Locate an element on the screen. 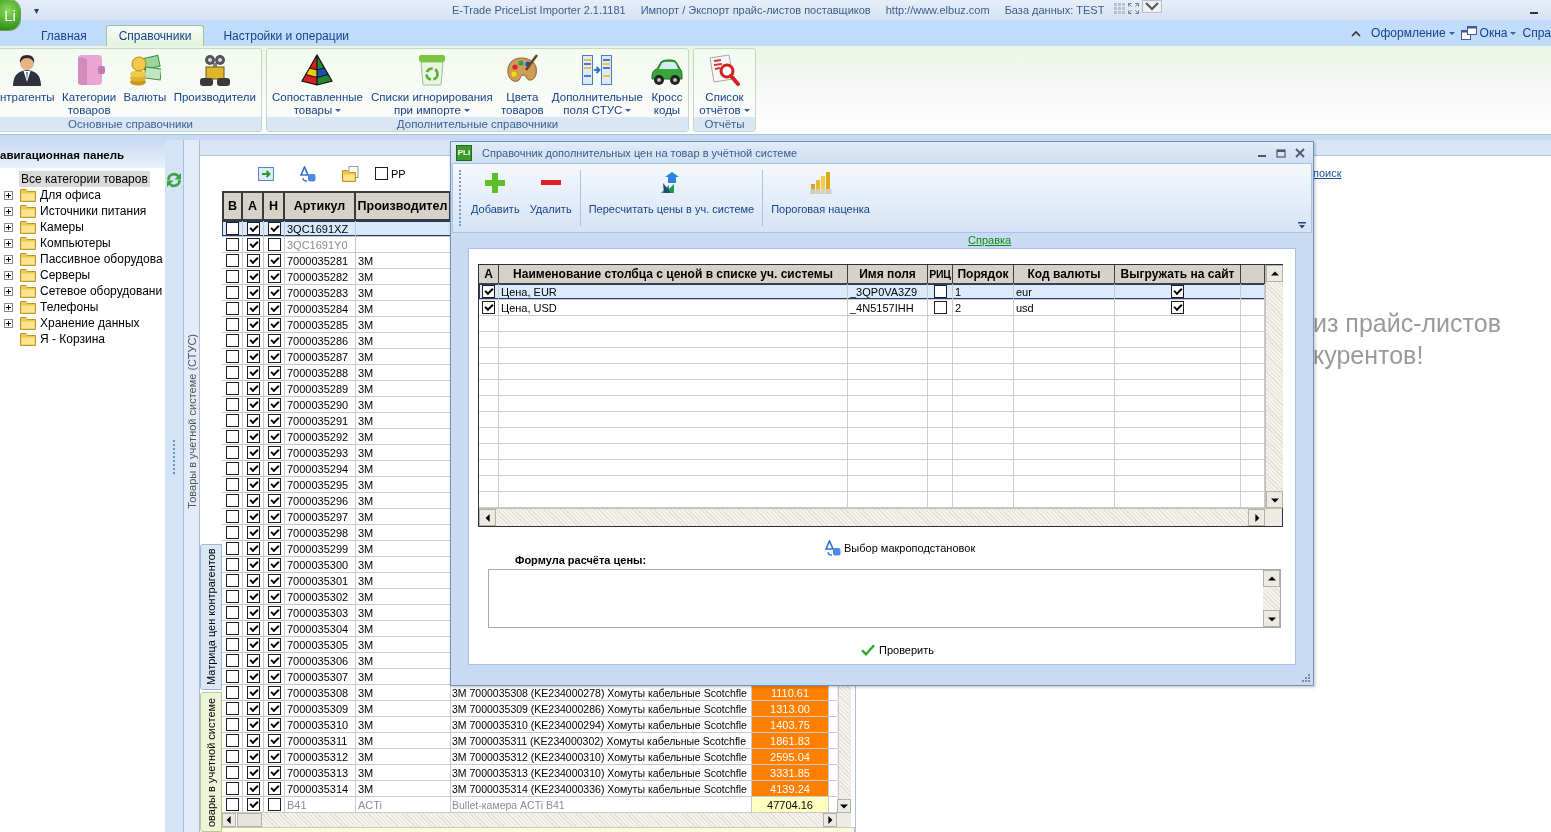 This screenshot has width=1551, height=832. tree-item: Я - Корзина is located at coordinates (73, 339).